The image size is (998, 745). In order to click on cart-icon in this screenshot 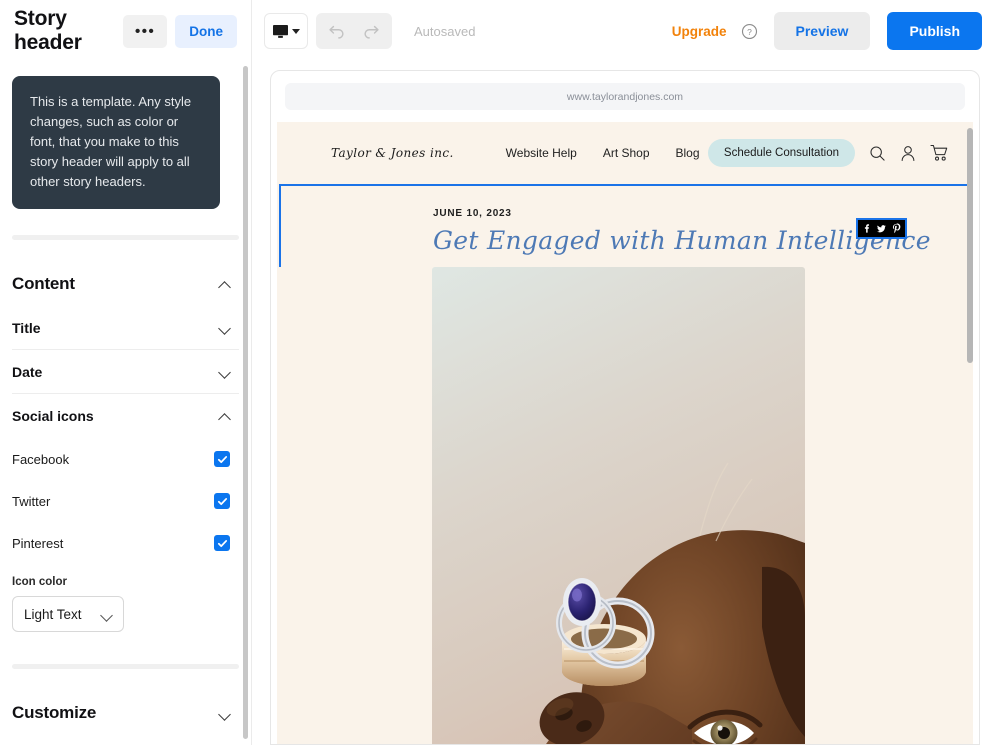, I will do `click(939, 153)`.